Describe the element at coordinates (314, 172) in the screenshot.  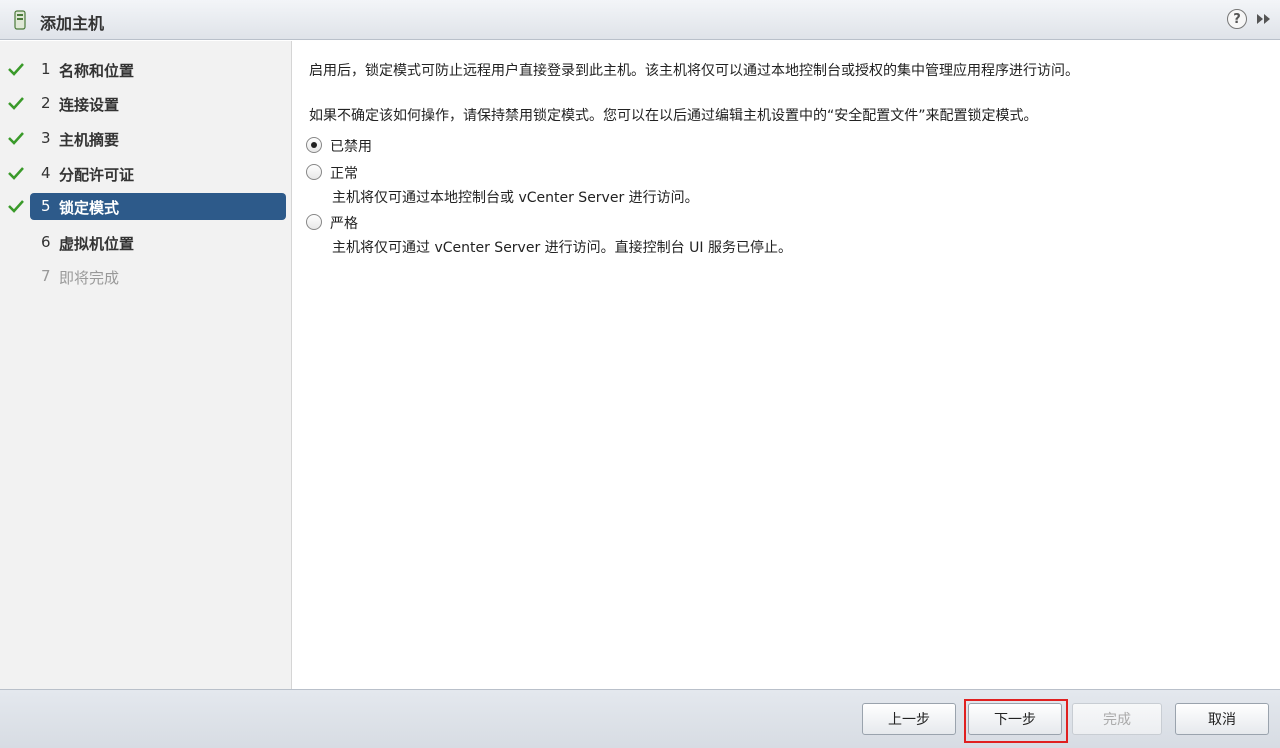
I see `radio-normal` at that location.